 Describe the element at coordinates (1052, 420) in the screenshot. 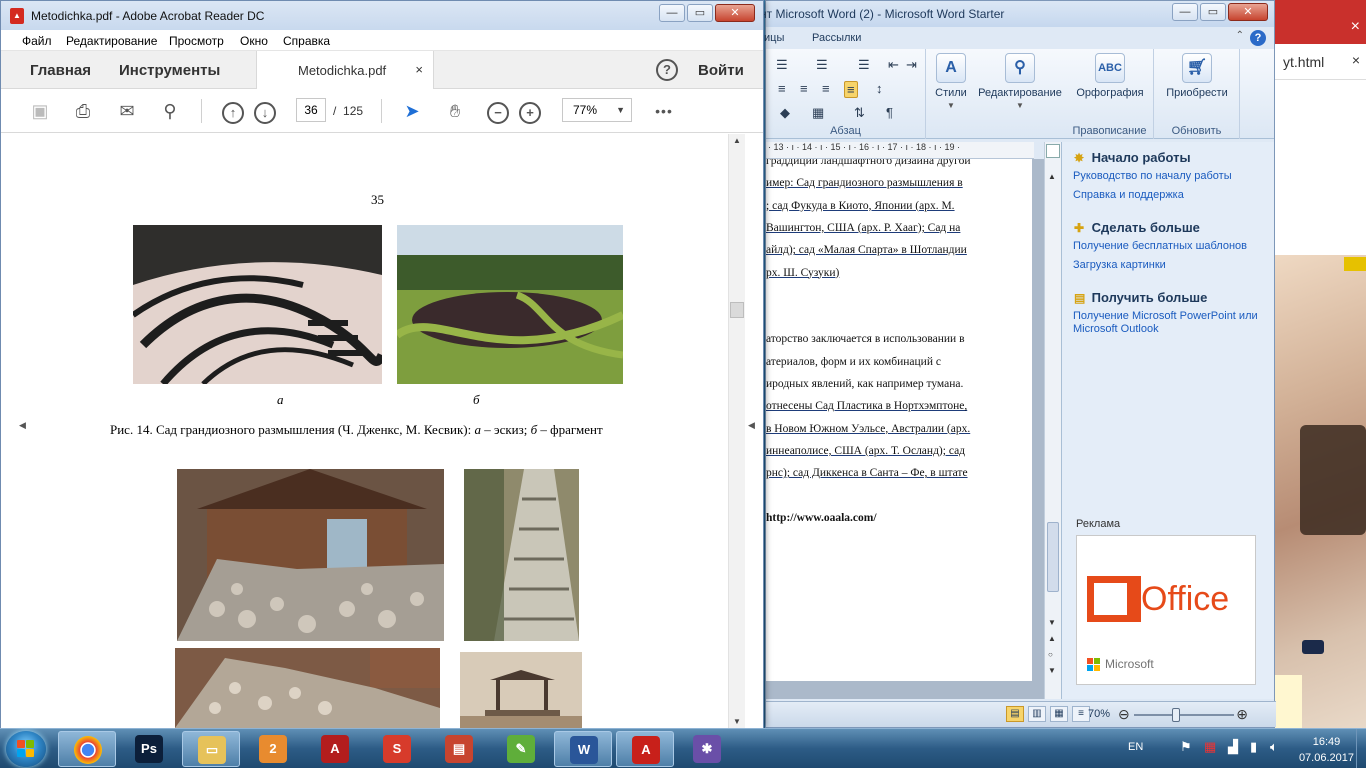

I see `word-vertical-scrollbar: ▲ ▼ ▲ ○ ▼` at that location.